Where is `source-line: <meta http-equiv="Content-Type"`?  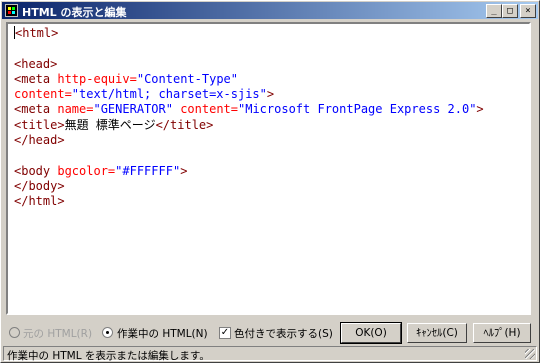 source-line: <meta http-equiv="Content-Type" is located at coordinates (249, 79).